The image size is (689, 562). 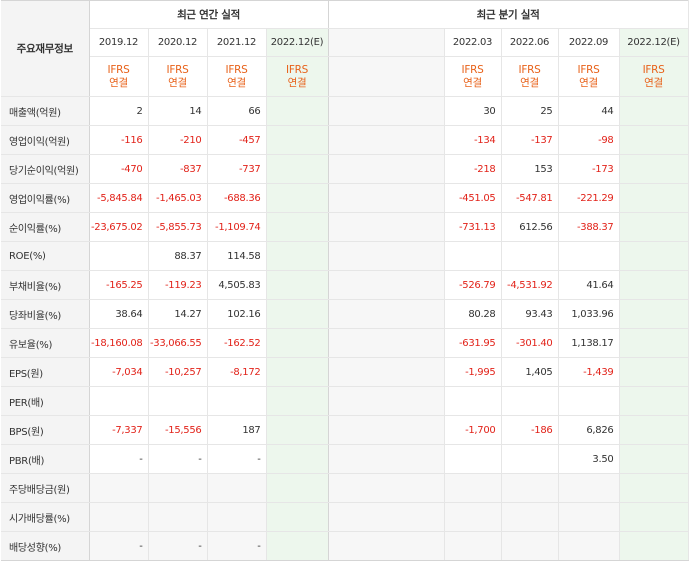 I want to click on annual-value-cell: -457, so click(x=237, y=140).